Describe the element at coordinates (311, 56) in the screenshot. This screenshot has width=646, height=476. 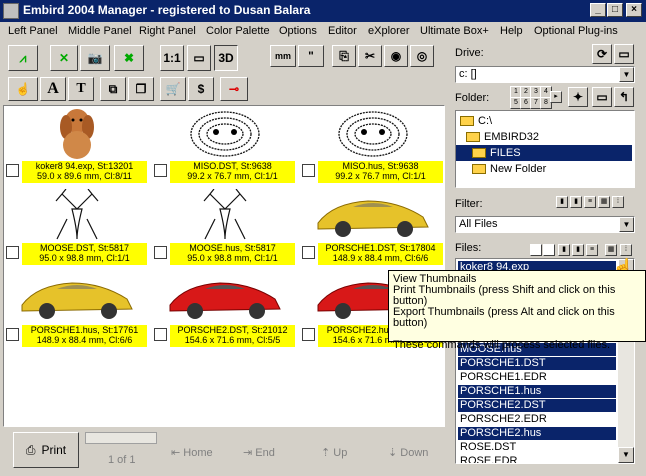
I see `units-inch-button: "` at that location.